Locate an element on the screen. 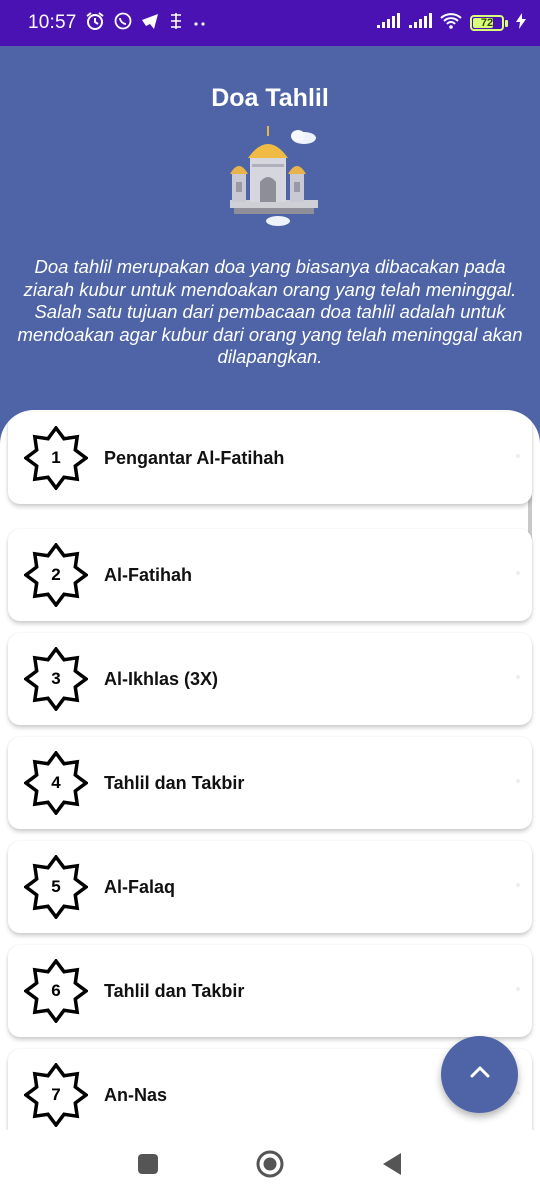 This screenshot has height=1200, width=540. alarm-icon is located at coordinates (95, 23).